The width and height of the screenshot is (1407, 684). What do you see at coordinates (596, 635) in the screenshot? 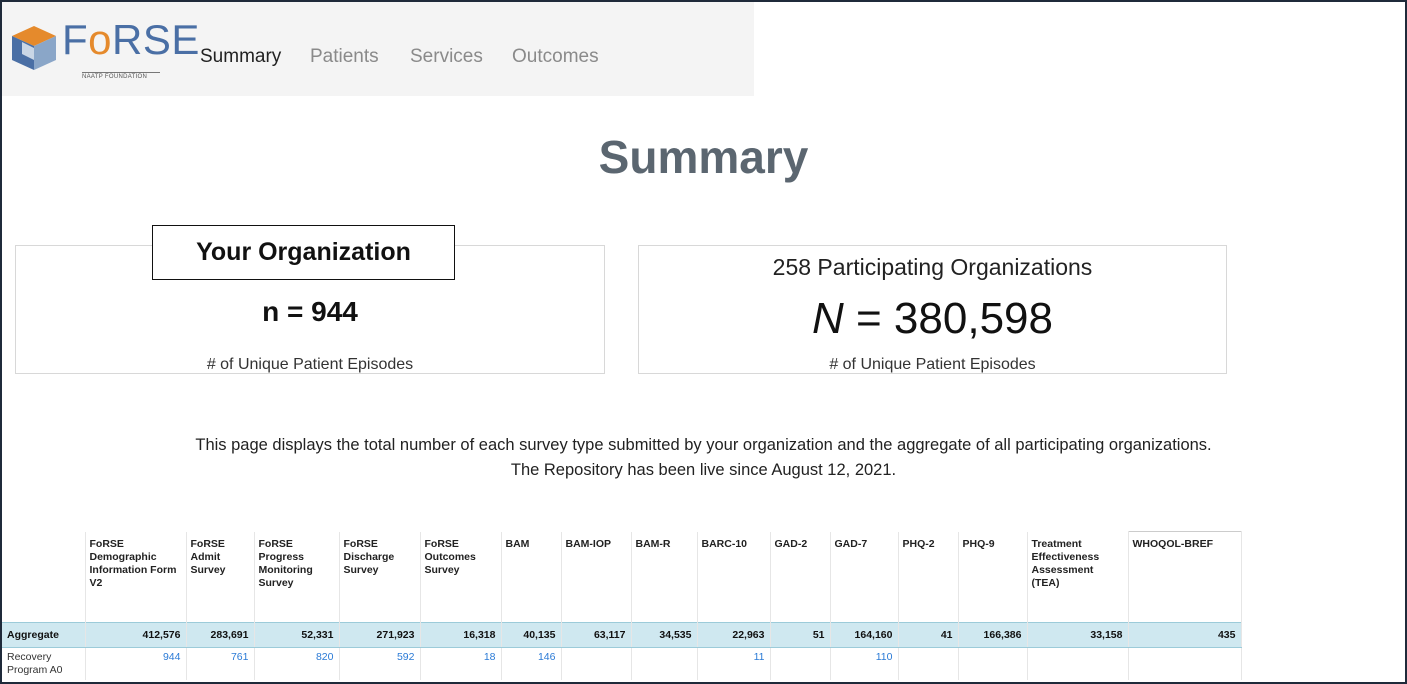
I see `aggregate-cell: 63,117` at bounding box center [596, 635].